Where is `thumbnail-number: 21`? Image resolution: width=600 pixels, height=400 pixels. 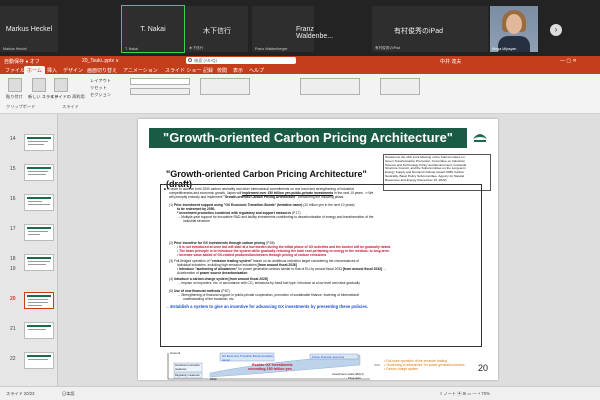
thumbnail-number: 21 is located at coordinates (13, 329).